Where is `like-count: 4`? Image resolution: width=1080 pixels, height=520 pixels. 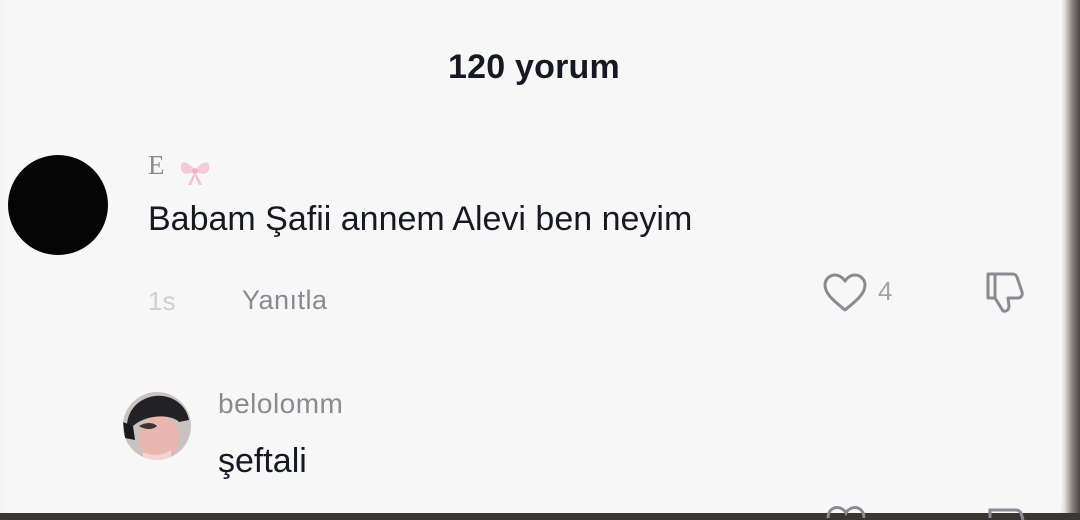 like-count: 4 is located at coordinates (885, 291).